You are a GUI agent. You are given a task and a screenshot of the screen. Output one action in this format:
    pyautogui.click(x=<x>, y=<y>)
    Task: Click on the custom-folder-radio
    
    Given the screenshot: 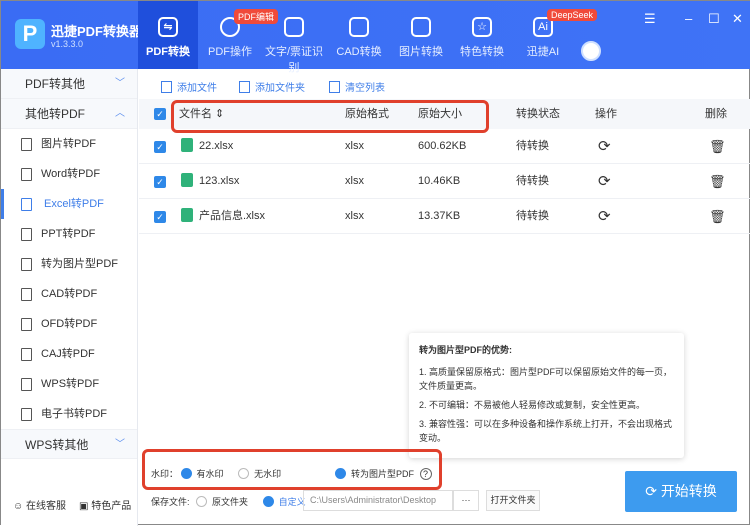 What is the action you would take?
    pyautogui.click(x=268, y=501)
    